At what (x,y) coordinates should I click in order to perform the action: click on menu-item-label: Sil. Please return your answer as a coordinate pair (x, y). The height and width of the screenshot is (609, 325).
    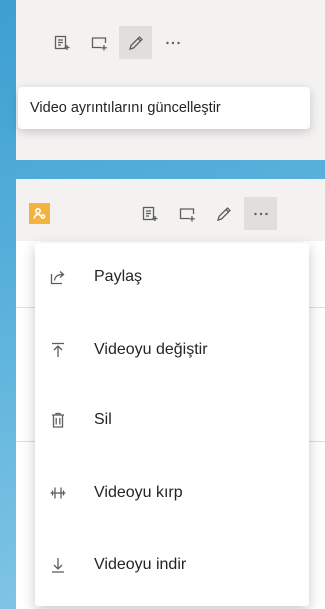
    Looking at the image, I should click on (103, 419).